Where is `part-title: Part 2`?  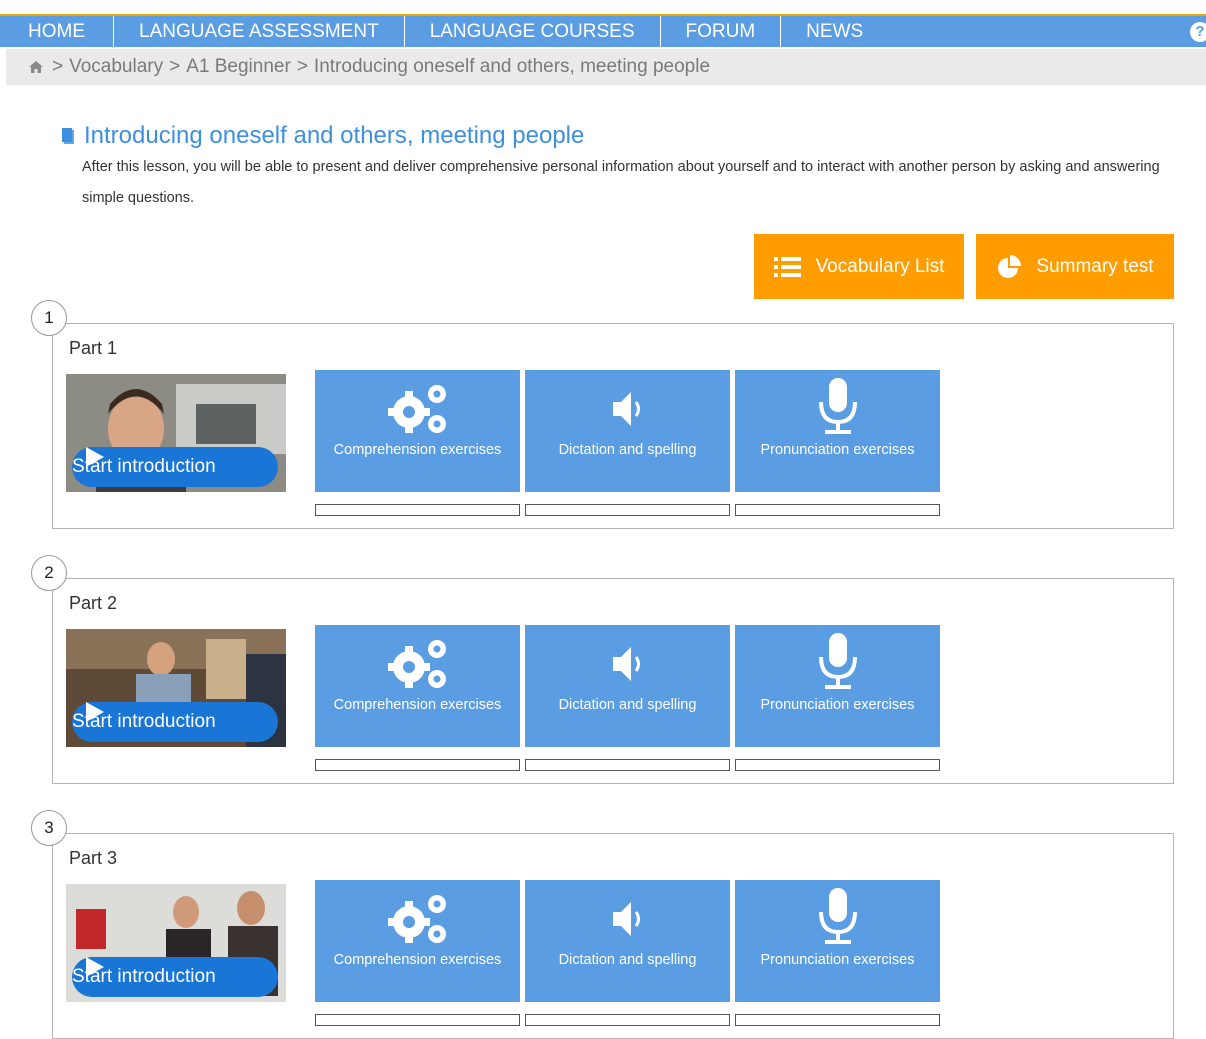 part-title: Part 2 is located at coordinates (93, 603).